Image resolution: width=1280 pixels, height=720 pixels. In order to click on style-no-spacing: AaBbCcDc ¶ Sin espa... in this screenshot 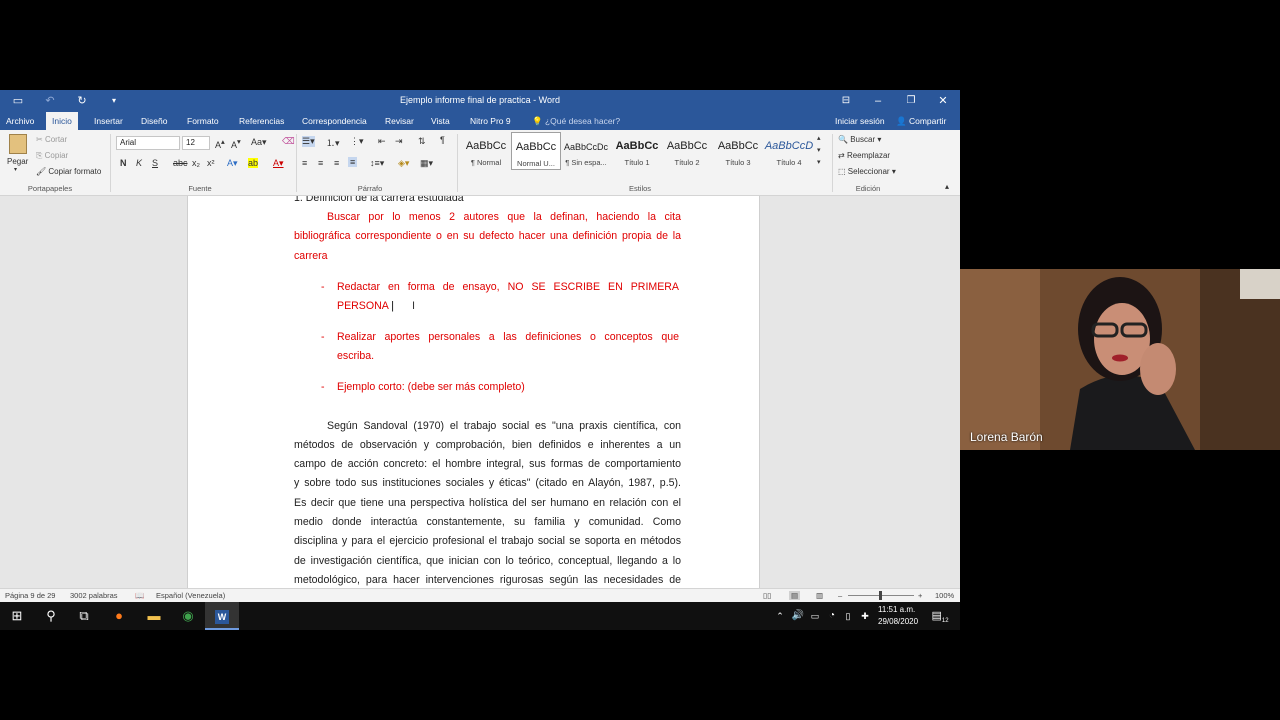, I will do `click(586, 151)`.